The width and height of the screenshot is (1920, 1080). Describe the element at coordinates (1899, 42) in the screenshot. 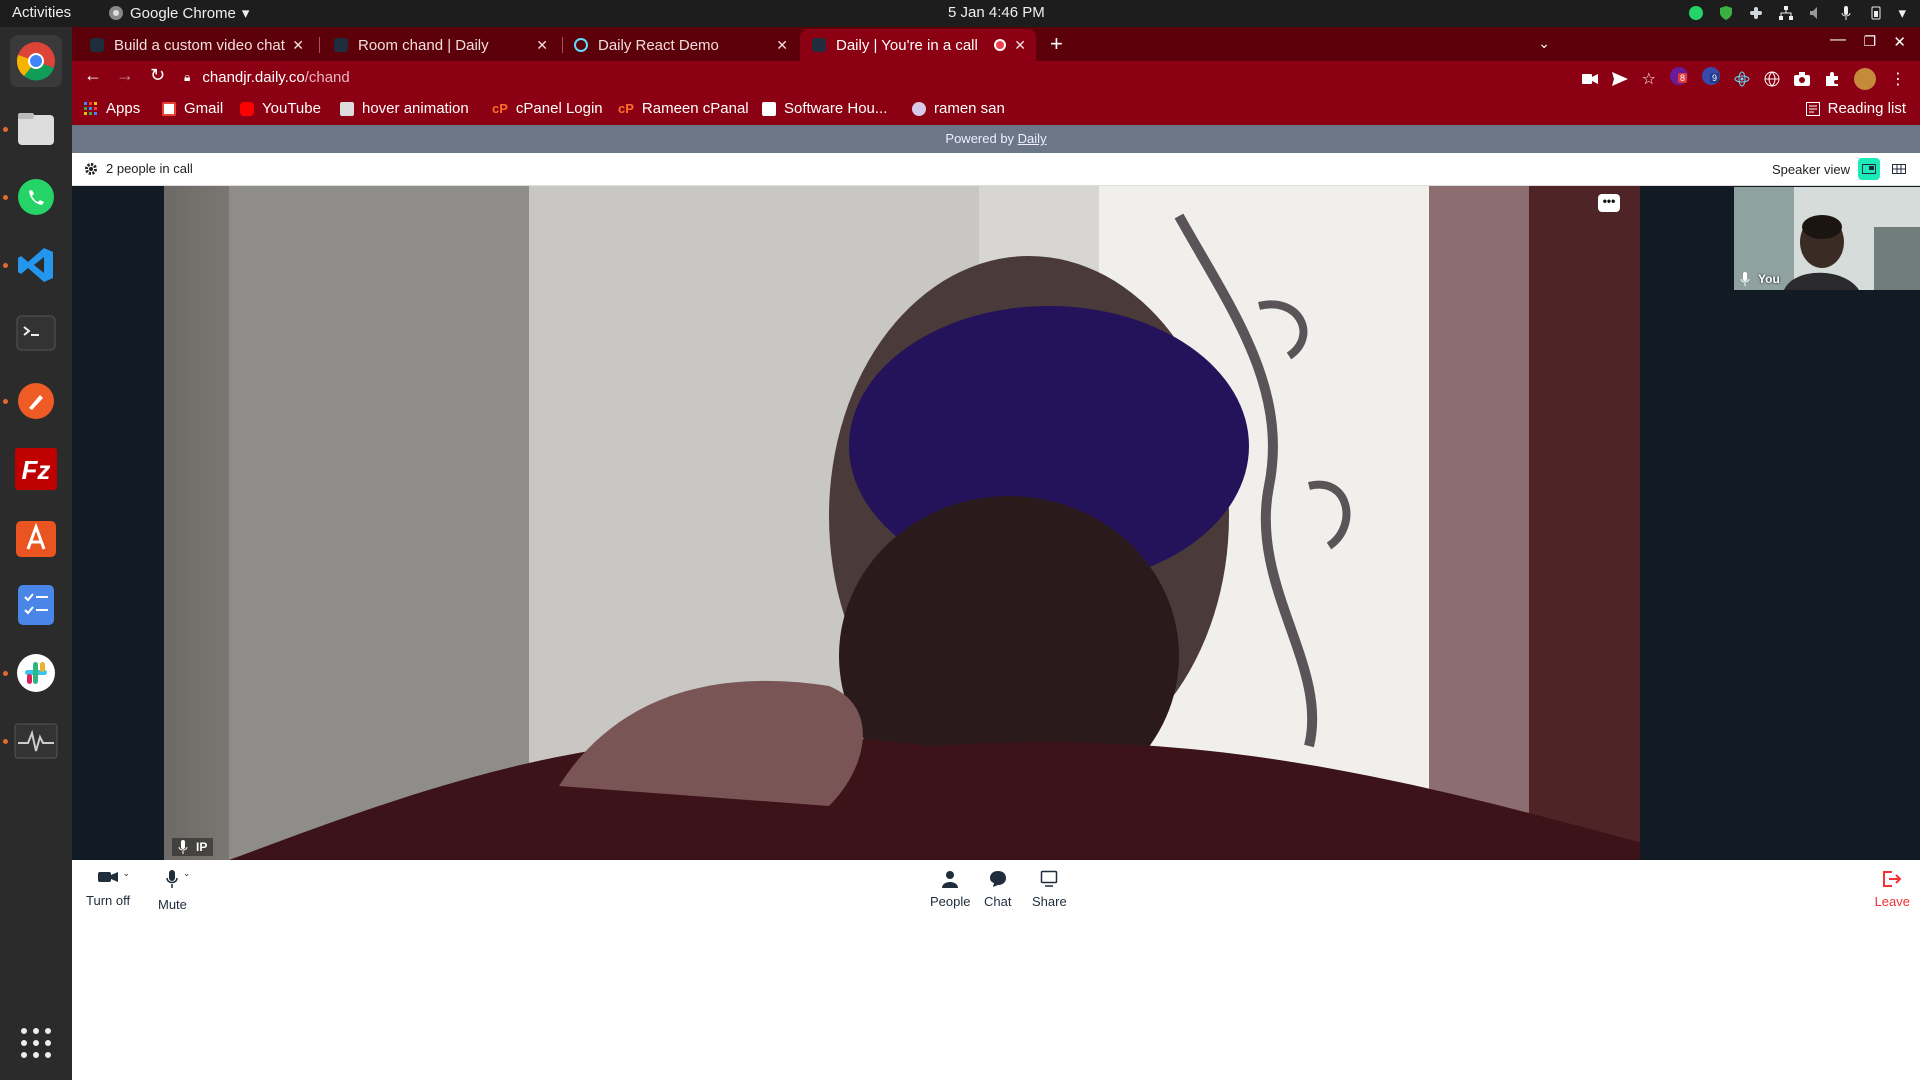

I see `window-close-icon: ✕` at that location.